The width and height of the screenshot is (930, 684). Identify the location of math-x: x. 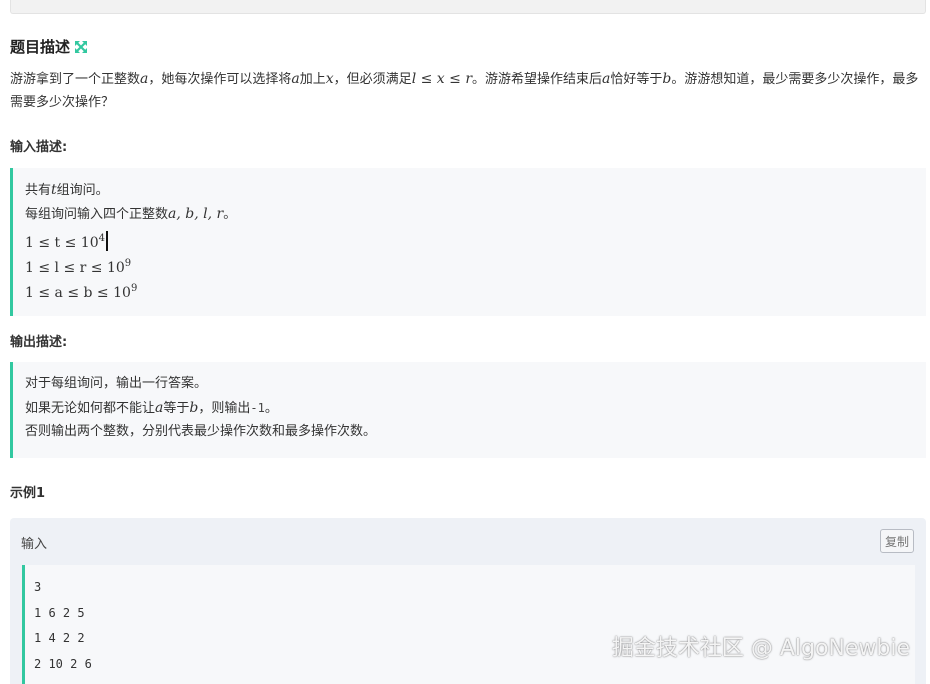
(329, 79).